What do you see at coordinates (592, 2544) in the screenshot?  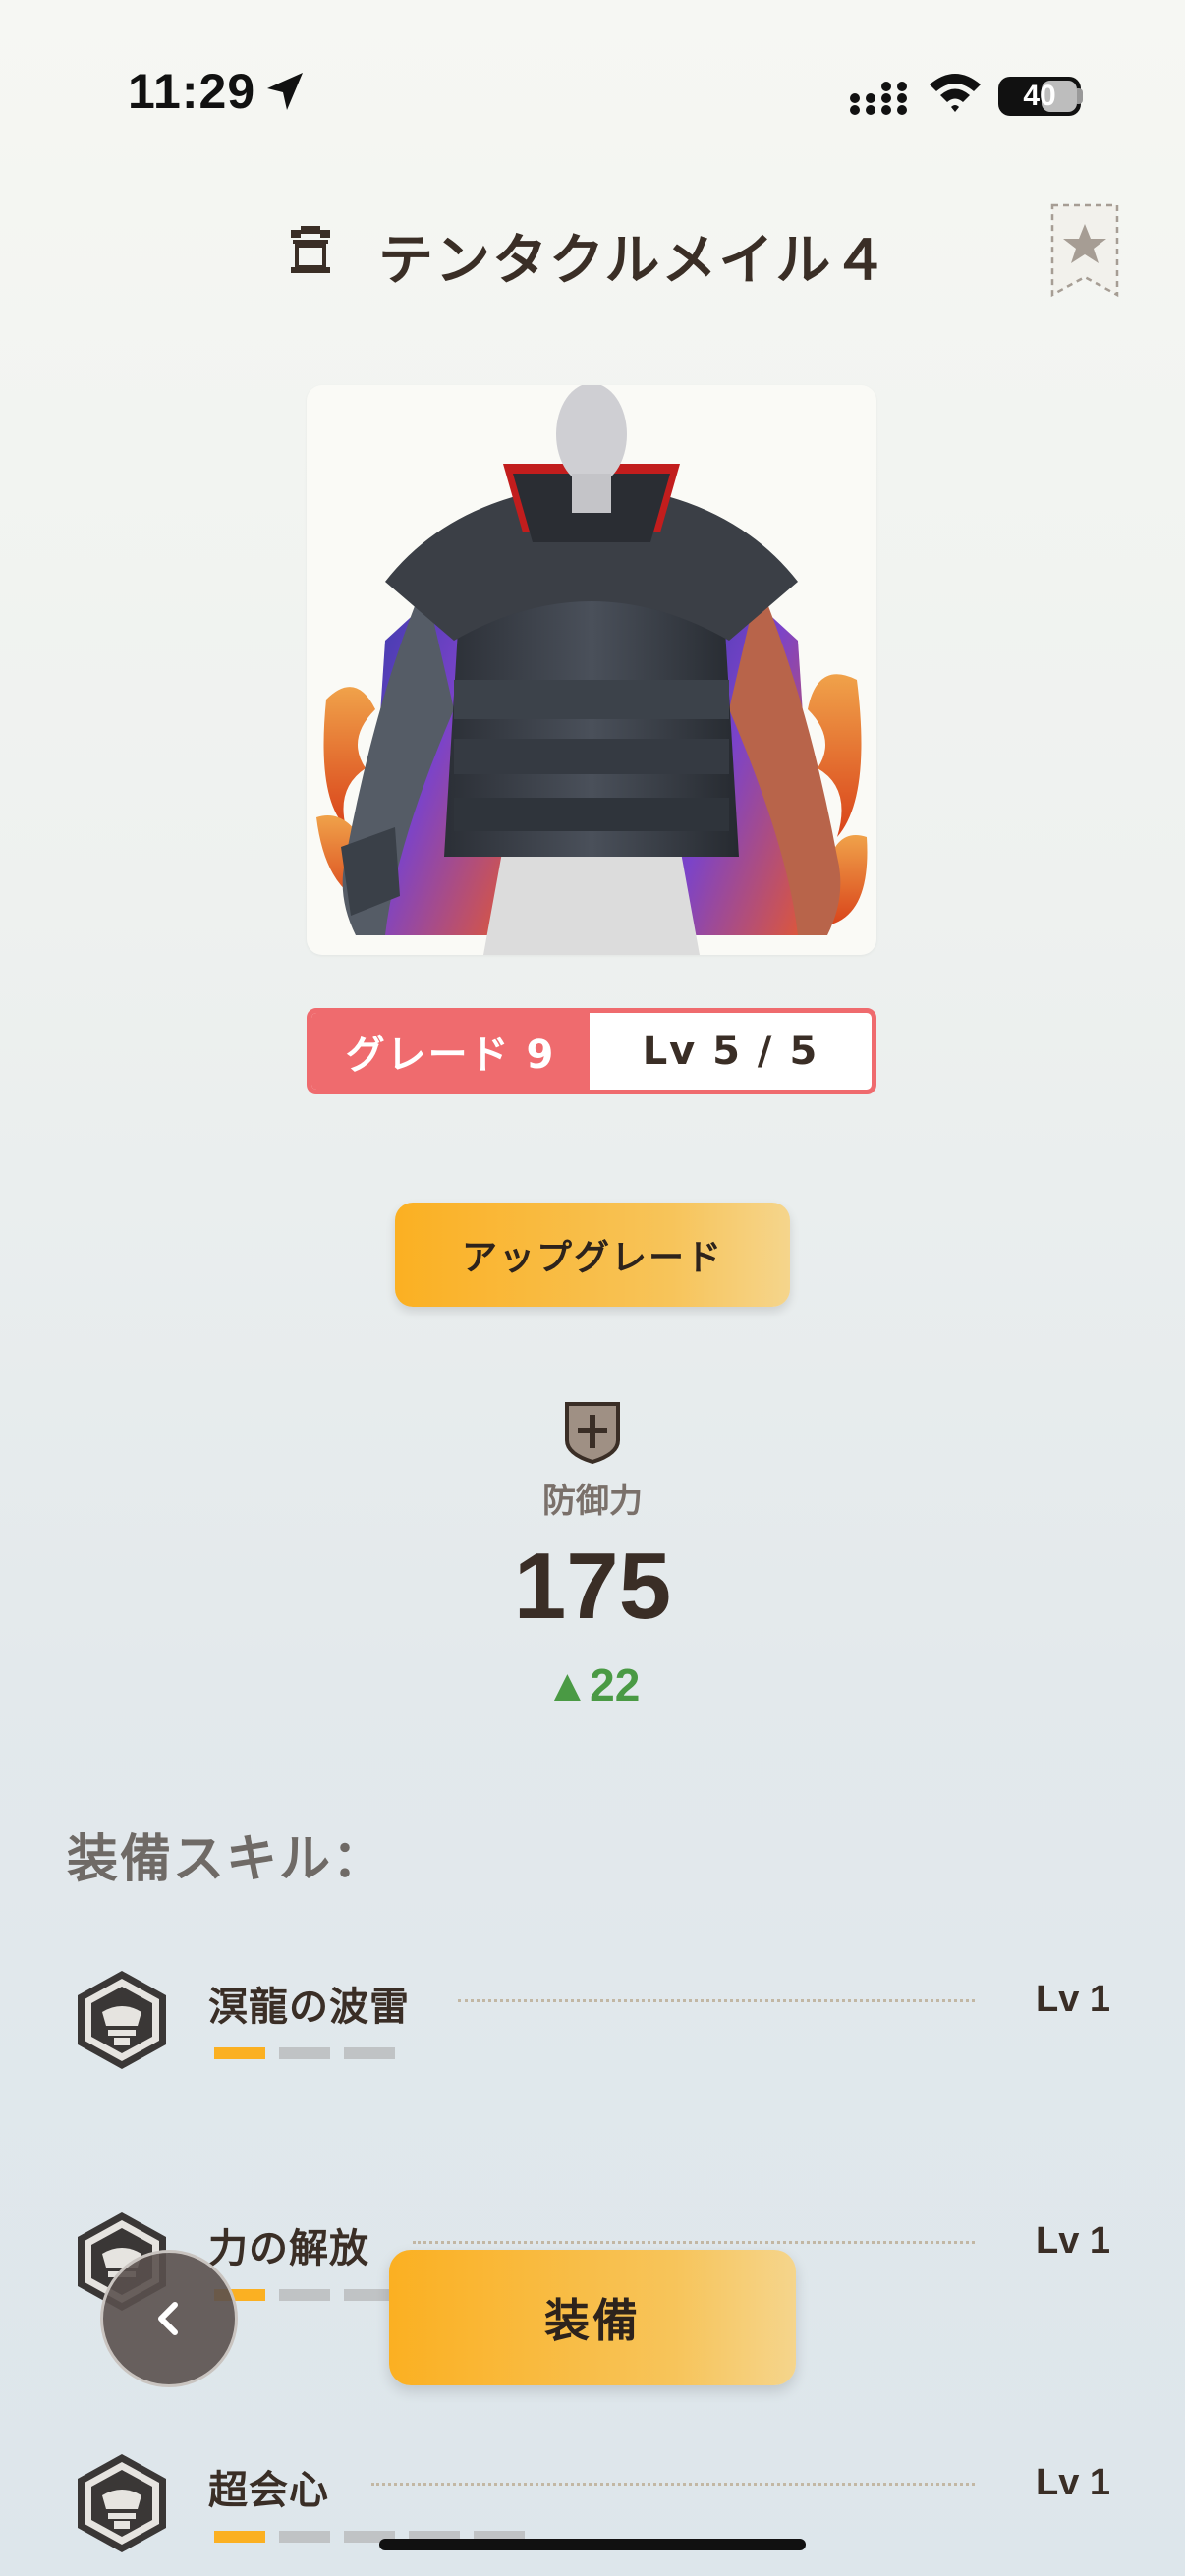 I see `home-indicator` at bounding box center [592, 2544].